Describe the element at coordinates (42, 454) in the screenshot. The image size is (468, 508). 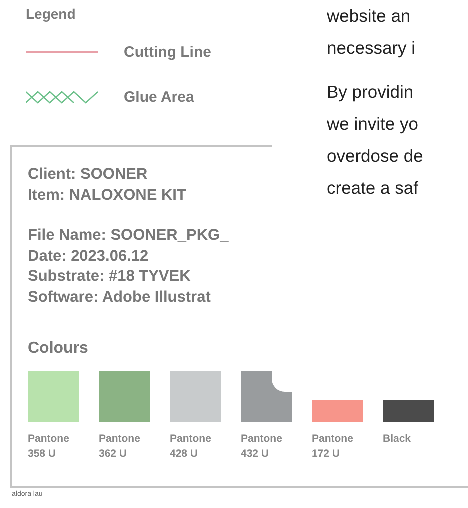
I see `swatch-code: 358 U` at that location.